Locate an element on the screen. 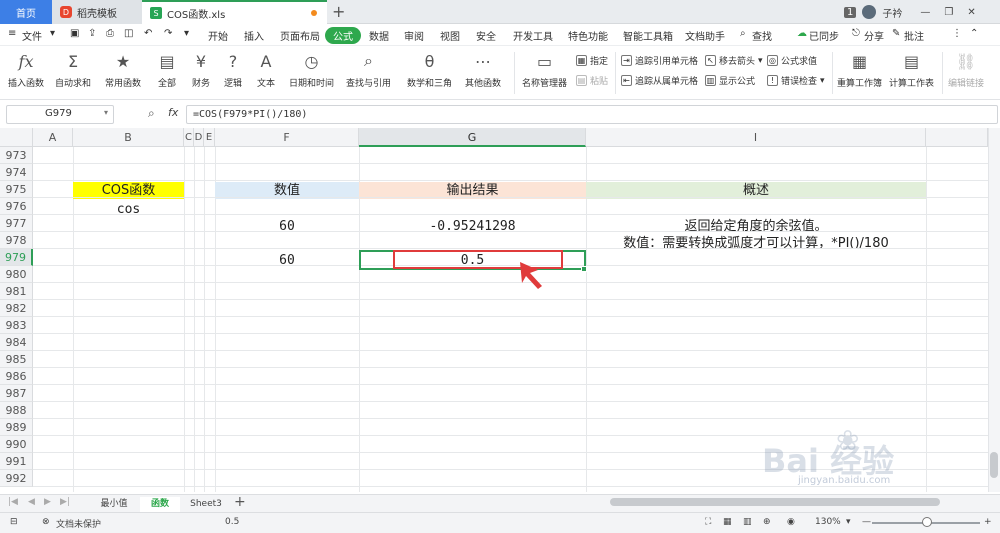  row-header-981: 981 is located at coordinates (16, 291).